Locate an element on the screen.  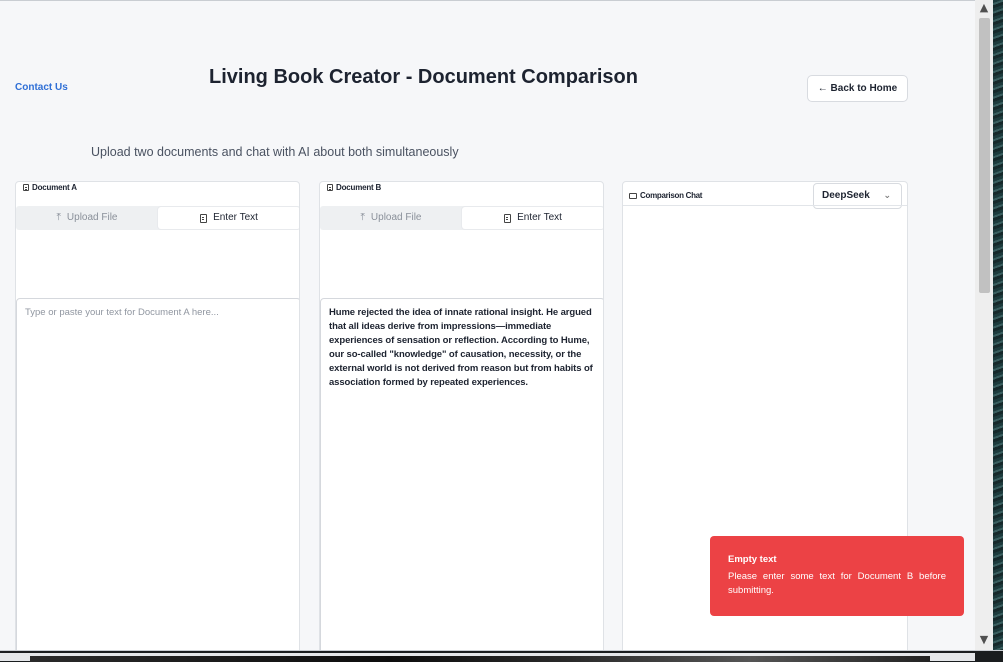
tab-enter-text-b: Enter Text is located at coordinates (532, 218).